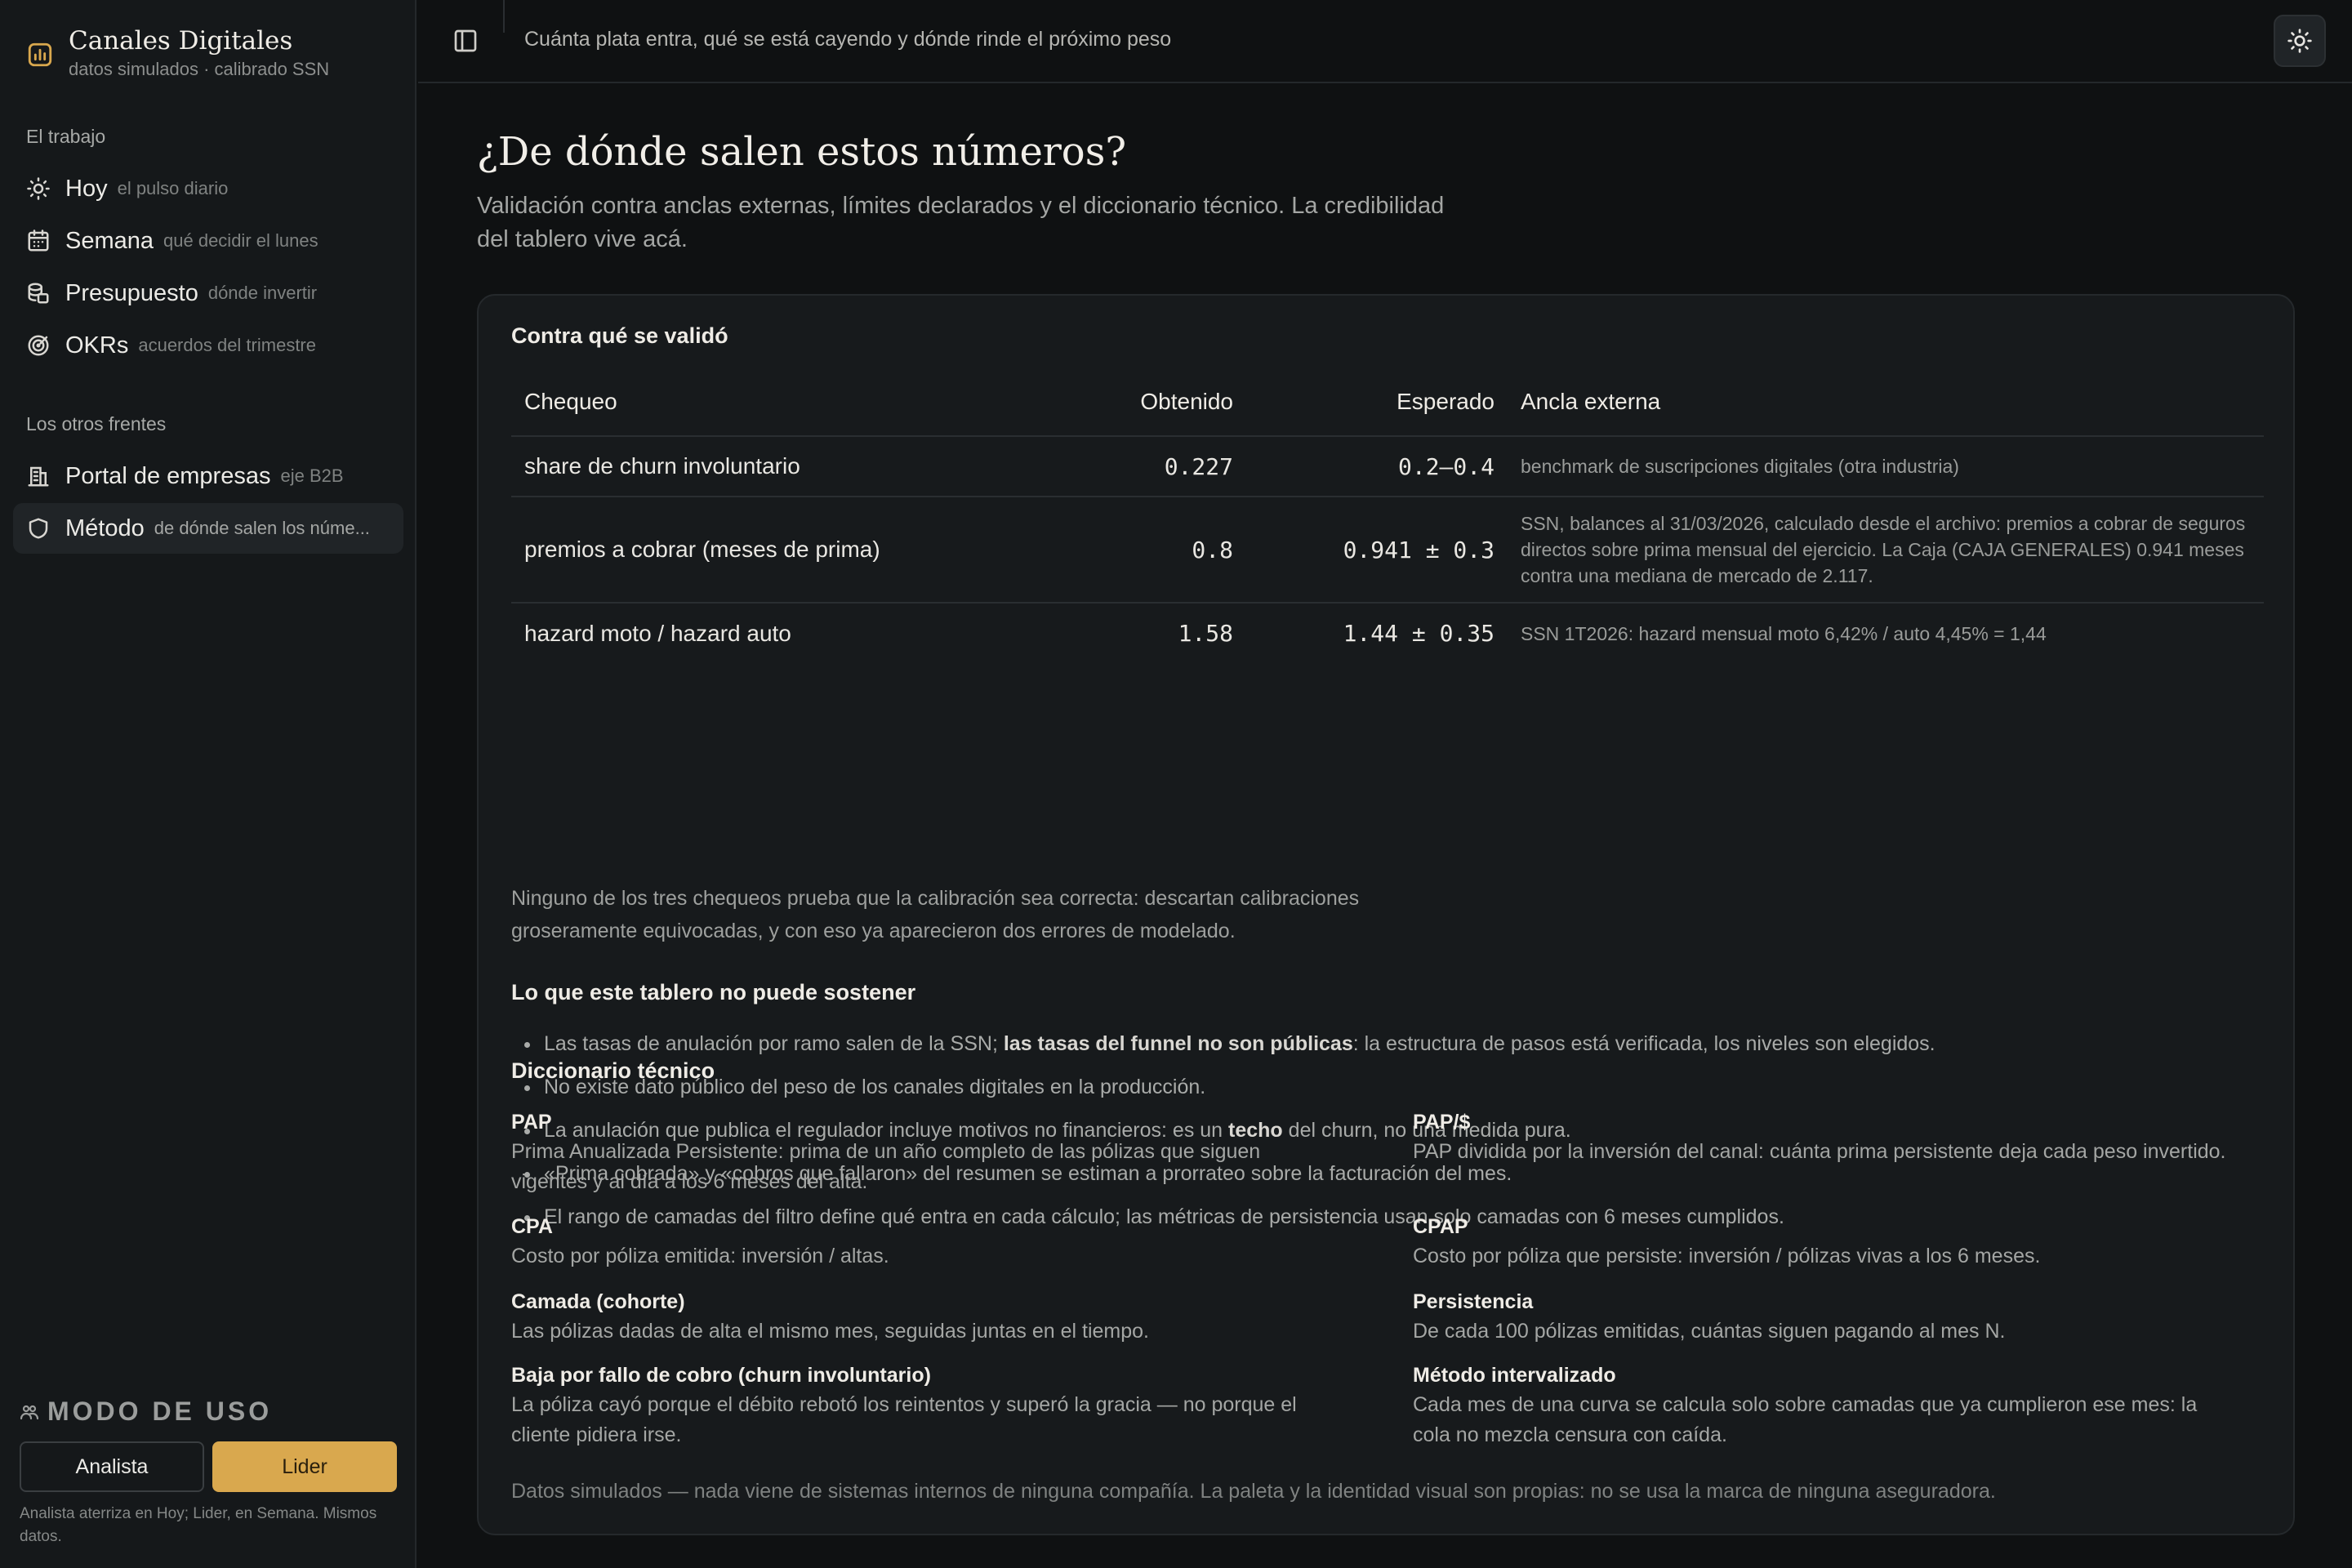 The image size is (2352, 1568). I want to click on term-title: CPAP, so click(1440, 1226).